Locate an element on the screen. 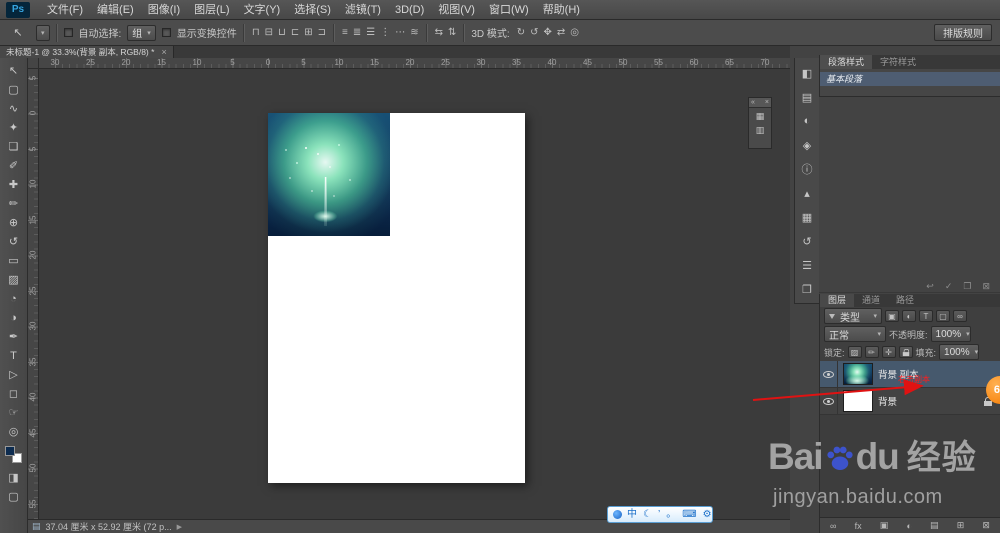 The image size is (1000, 533). menu-edit: 编辑(E) is located at coordinates (115, 10).